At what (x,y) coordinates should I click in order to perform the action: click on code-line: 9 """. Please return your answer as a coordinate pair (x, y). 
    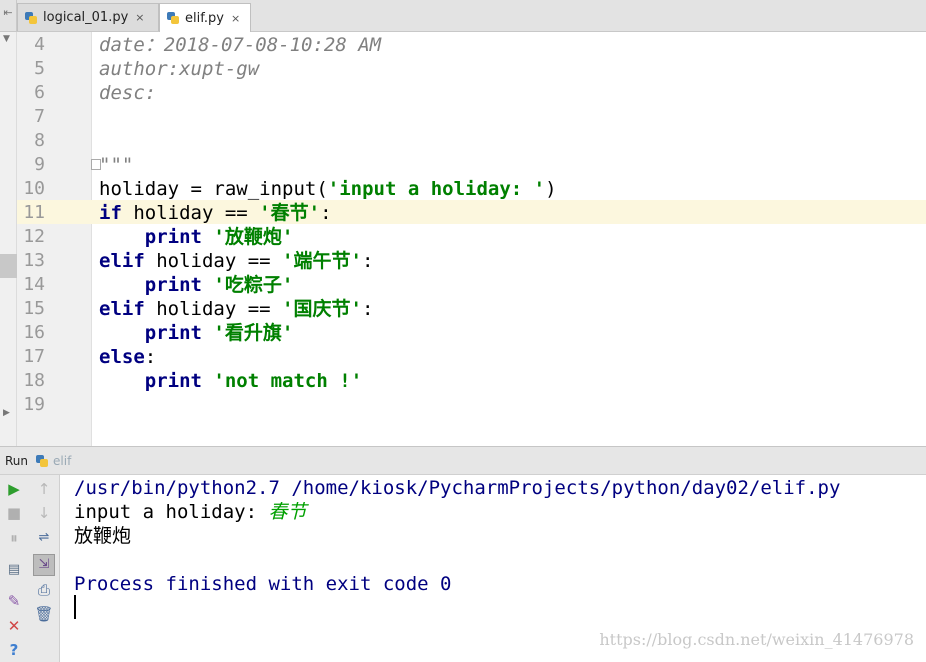
    Looking at the image, I should click on (471, 165).